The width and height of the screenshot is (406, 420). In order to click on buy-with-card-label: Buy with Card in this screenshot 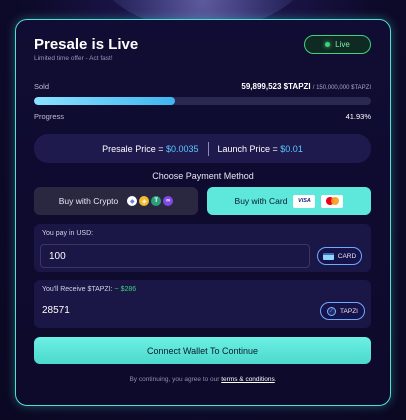, I will do `click(261, 201)`.